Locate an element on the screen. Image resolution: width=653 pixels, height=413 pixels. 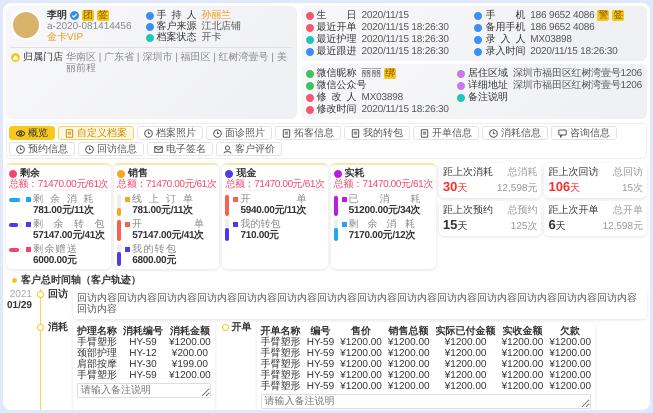
field-value: 开卡 is located at coordinates (212, 37).